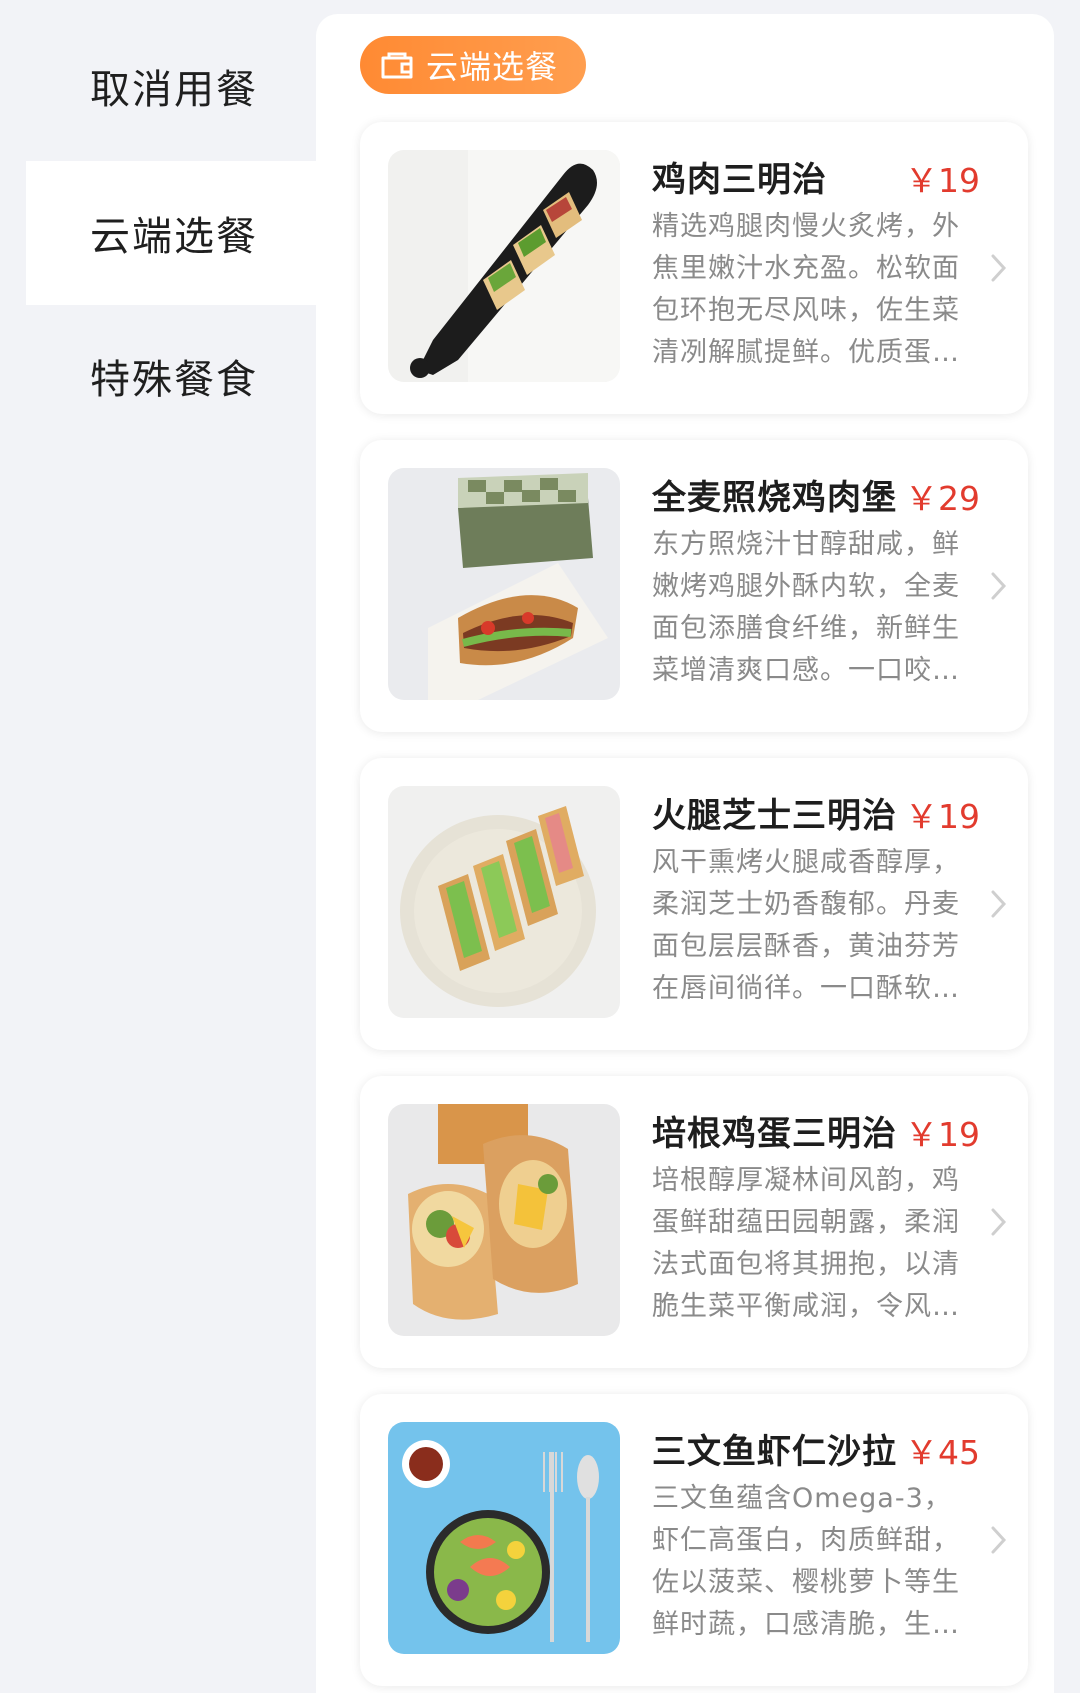  What do you see at coordinates (942, 1452) in the screenshot?
I see `menu-item-price: ￥45` at bounding box center [942, 1452].